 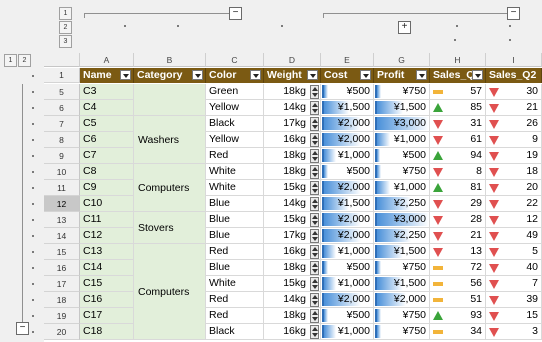 I want to click on name-cell: C16, so click(x=107, y=300).